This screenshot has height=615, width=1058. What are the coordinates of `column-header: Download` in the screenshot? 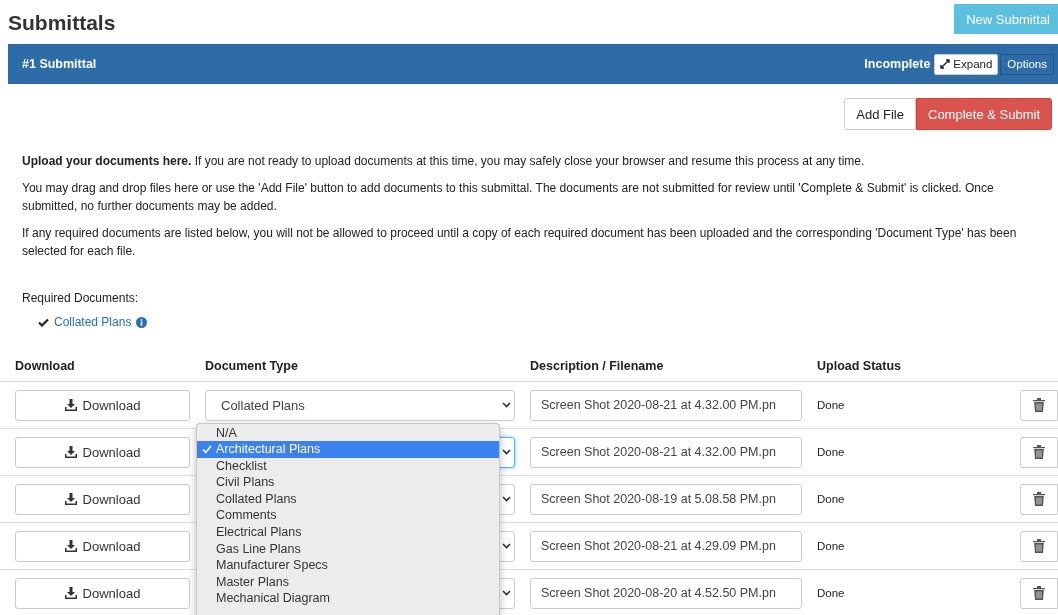 It's located at (45, 366).